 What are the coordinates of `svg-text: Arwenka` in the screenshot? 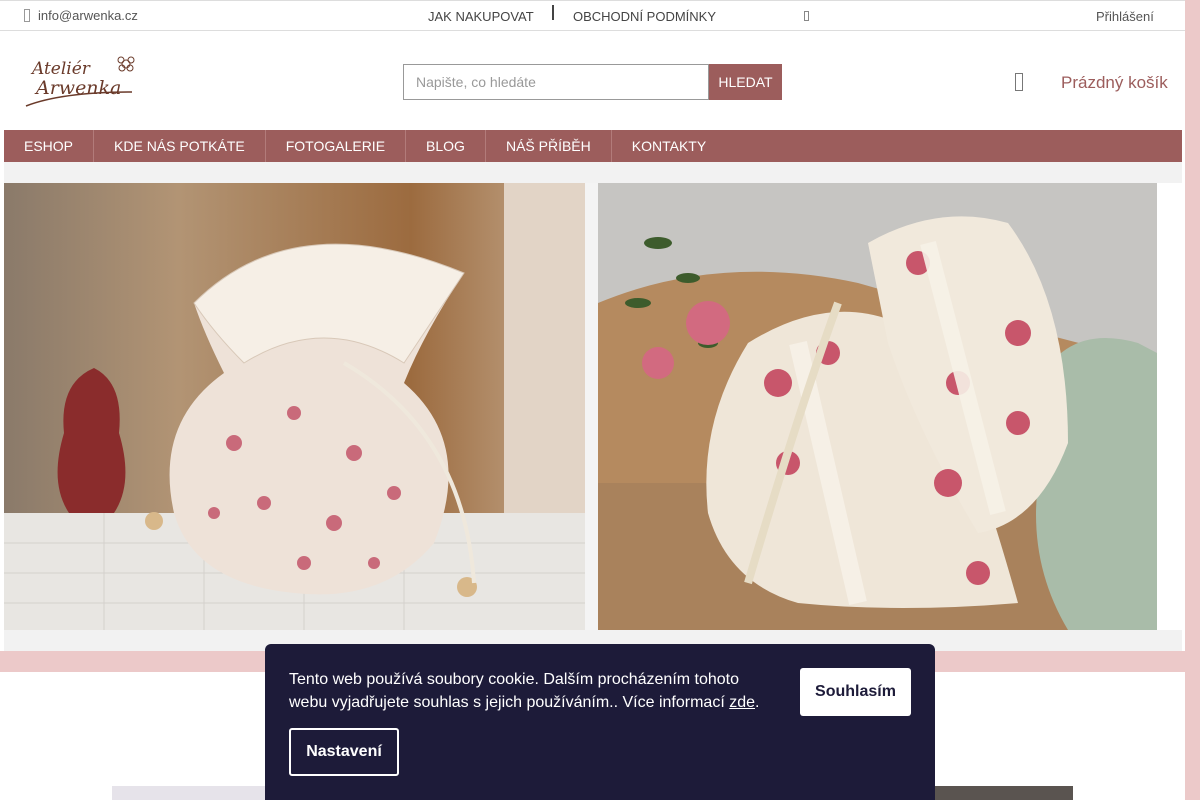 It's located at (77, 88).